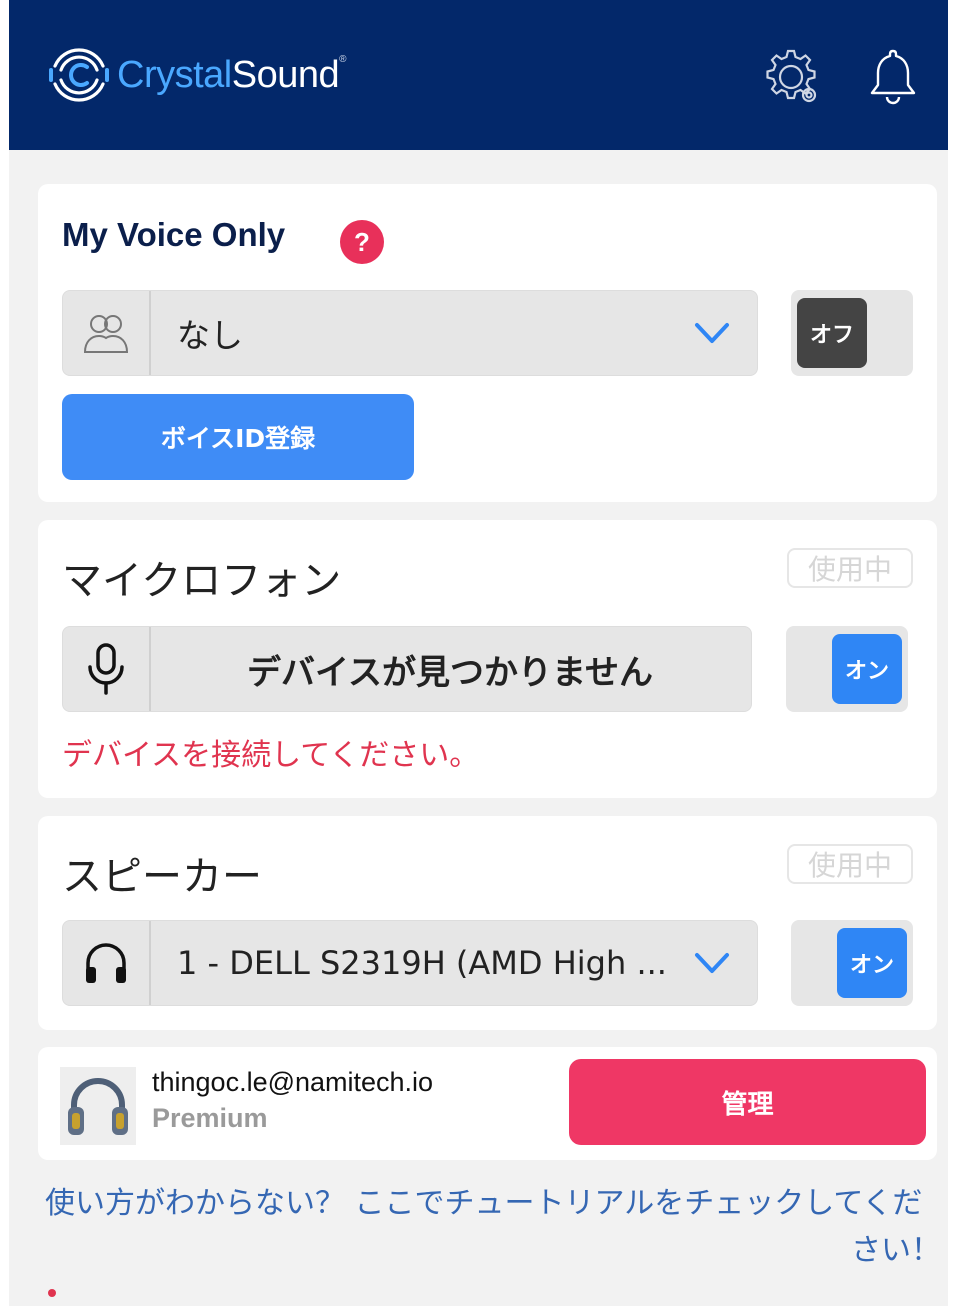  Describe the element at coordinates (210, 335) in the screenshot. I see `selected-voice-value: なし` at that location.